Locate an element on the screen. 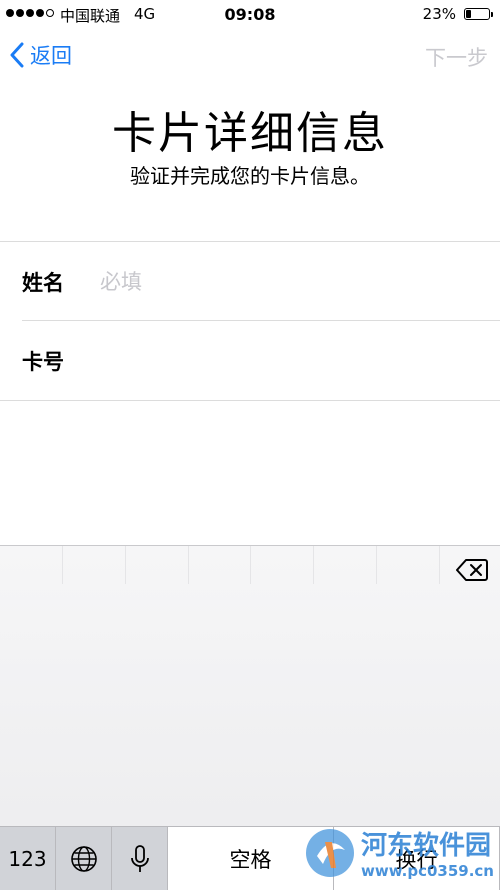 This screenshot has width=500, height=890. name-input is located at coordinates (280, 281).